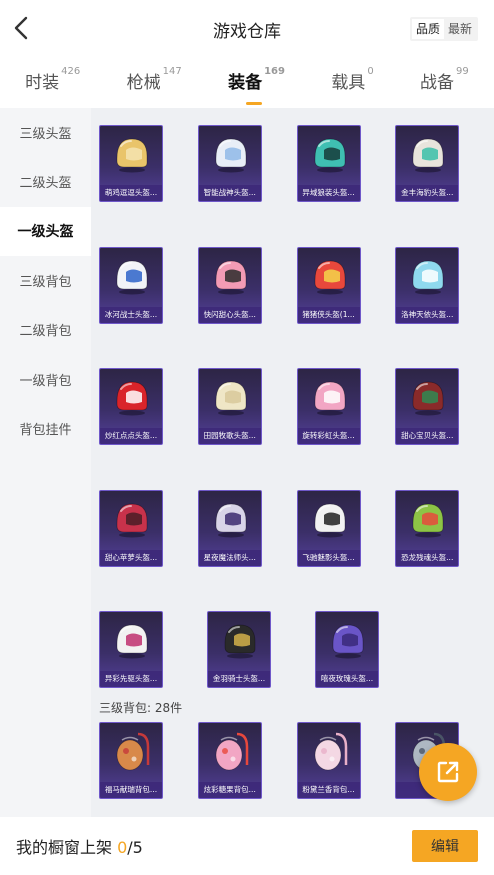 This screenshot has height=875, width=494. What do you see at coordinates (45, 378) in the screenshot?
I see `sidebar-item-level1-backpack: 一级背包` at bounding box center [45, 378].